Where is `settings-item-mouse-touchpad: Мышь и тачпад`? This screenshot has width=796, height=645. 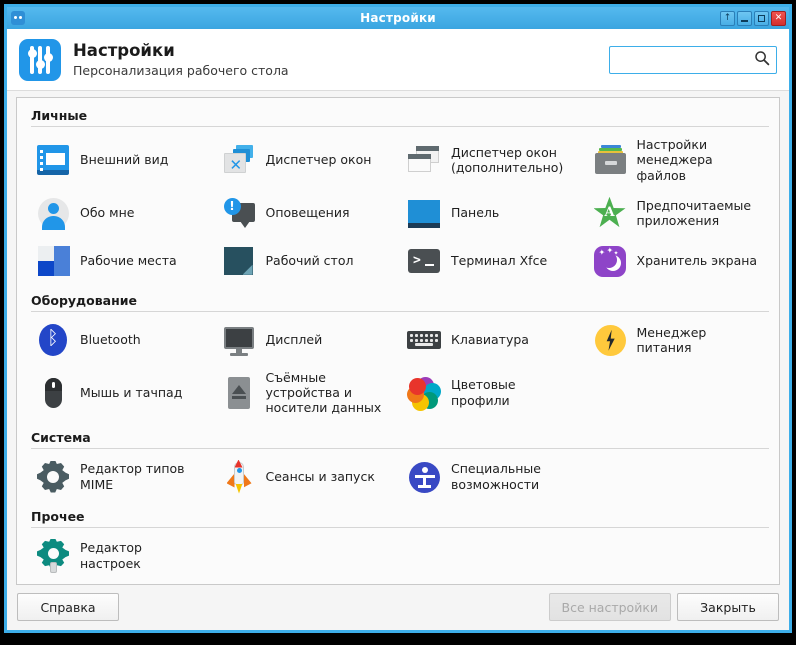 settings-item-mouse-touchpad: Мышь и тачпад is located at coordinates (120, 393).